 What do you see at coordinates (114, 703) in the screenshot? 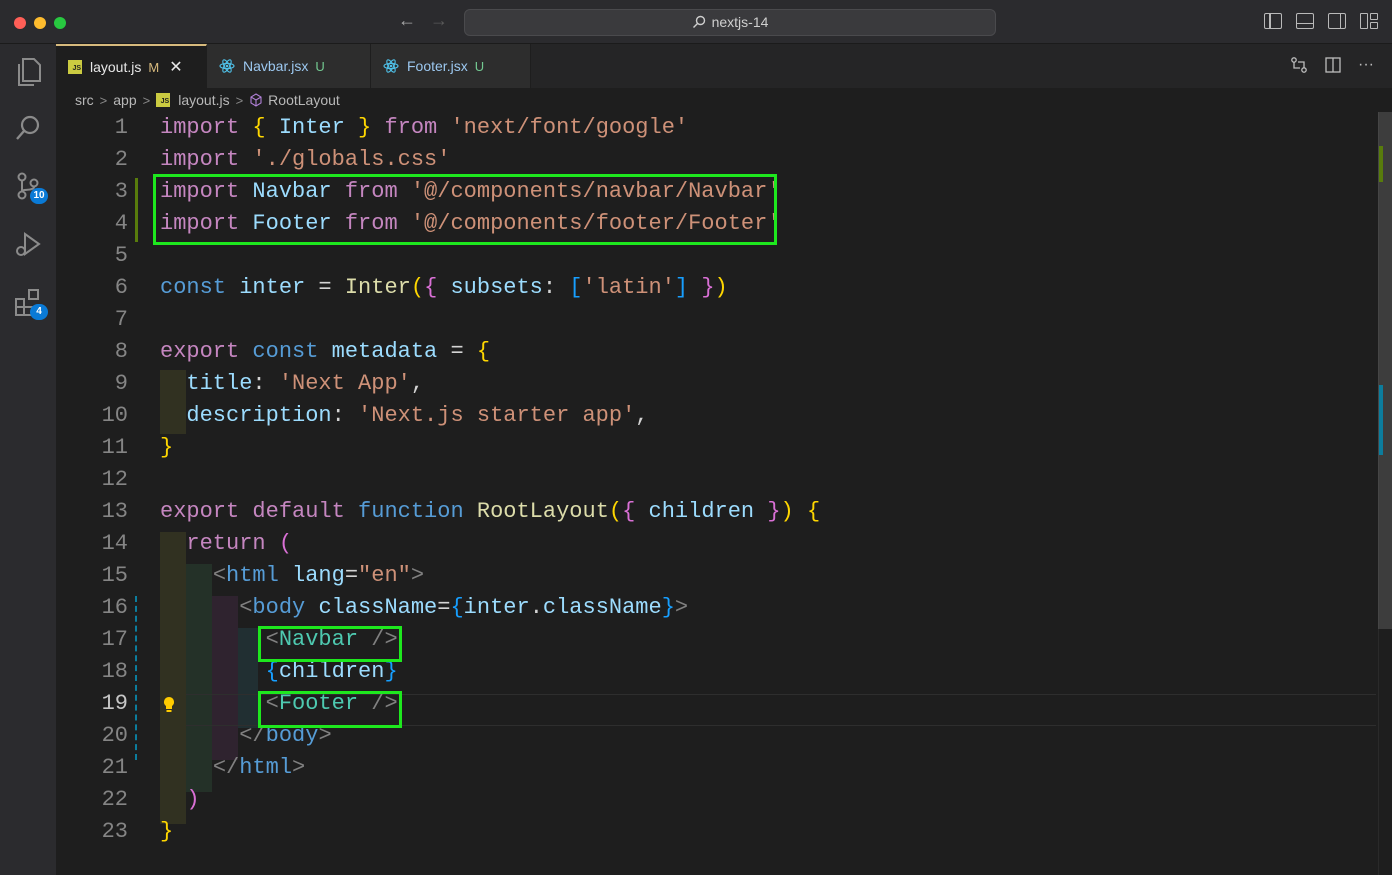
I see `line-number: 19` at bounding box center [114, 703].